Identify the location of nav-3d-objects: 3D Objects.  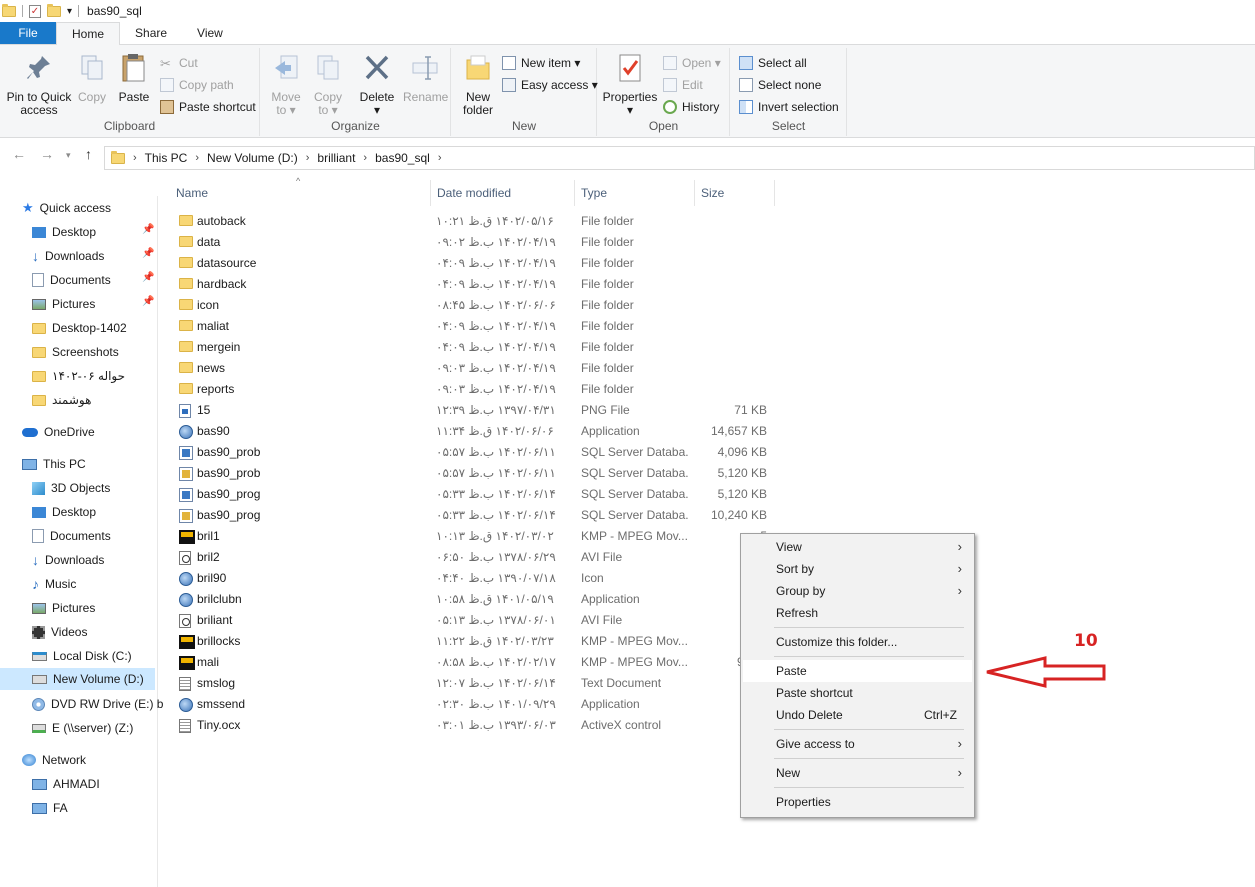
(71, 488).